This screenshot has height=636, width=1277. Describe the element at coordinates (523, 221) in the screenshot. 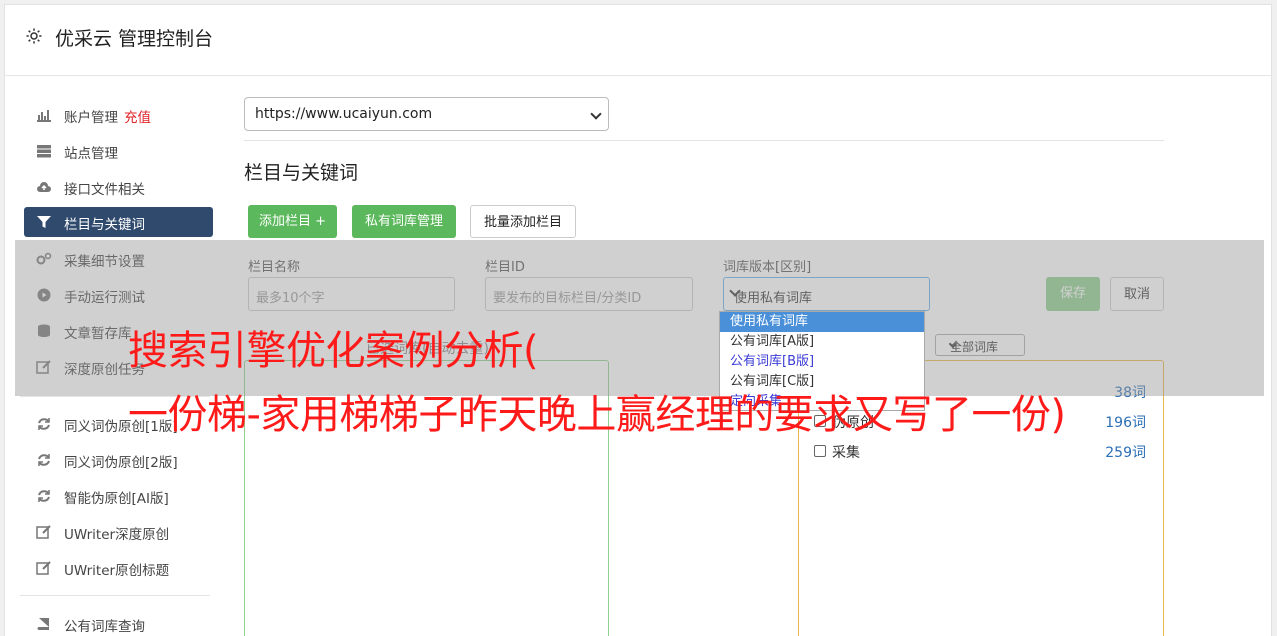

I see `batch-add-button: 批量添加栏目` at that location.